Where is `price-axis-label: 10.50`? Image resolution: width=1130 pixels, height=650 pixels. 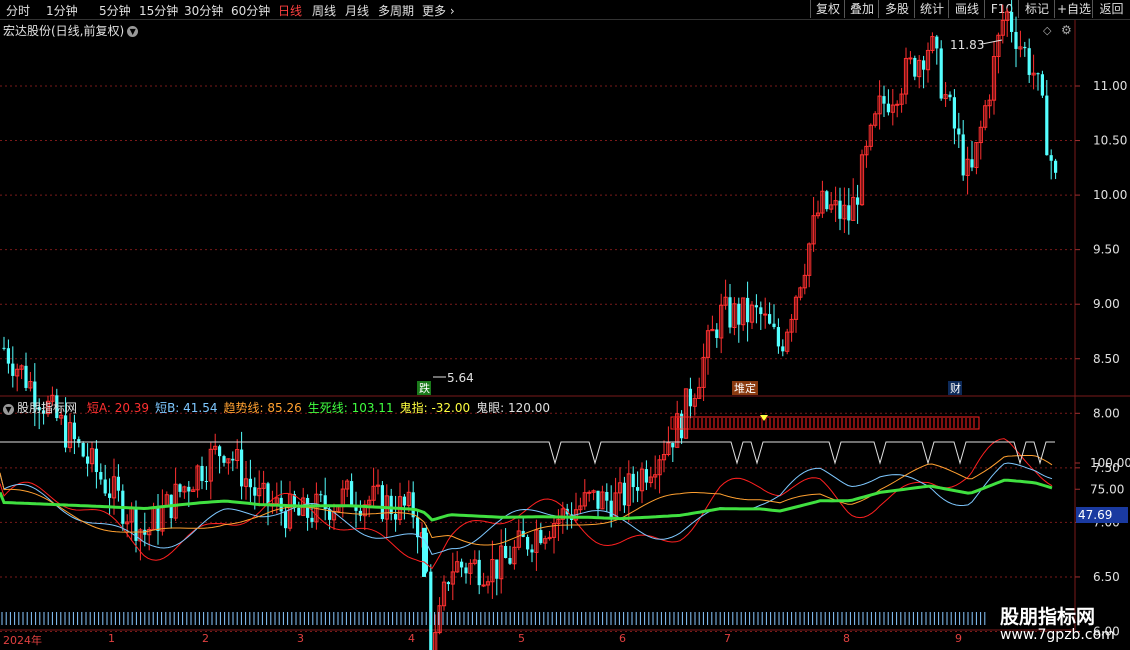 price-axis-label: 10.50 is located at coordinates (1110, 141).